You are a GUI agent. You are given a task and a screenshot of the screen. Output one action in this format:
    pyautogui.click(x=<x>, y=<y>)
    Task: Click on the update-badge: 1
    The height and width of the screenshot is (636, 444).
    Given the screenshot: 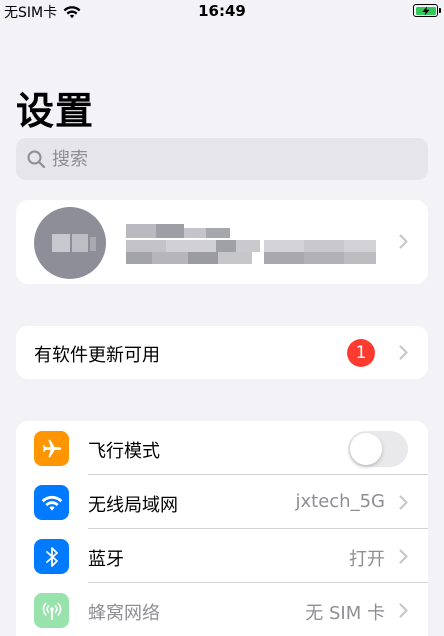 What is the action you would take?
    pyautogui.click(x=361, y=353)
    